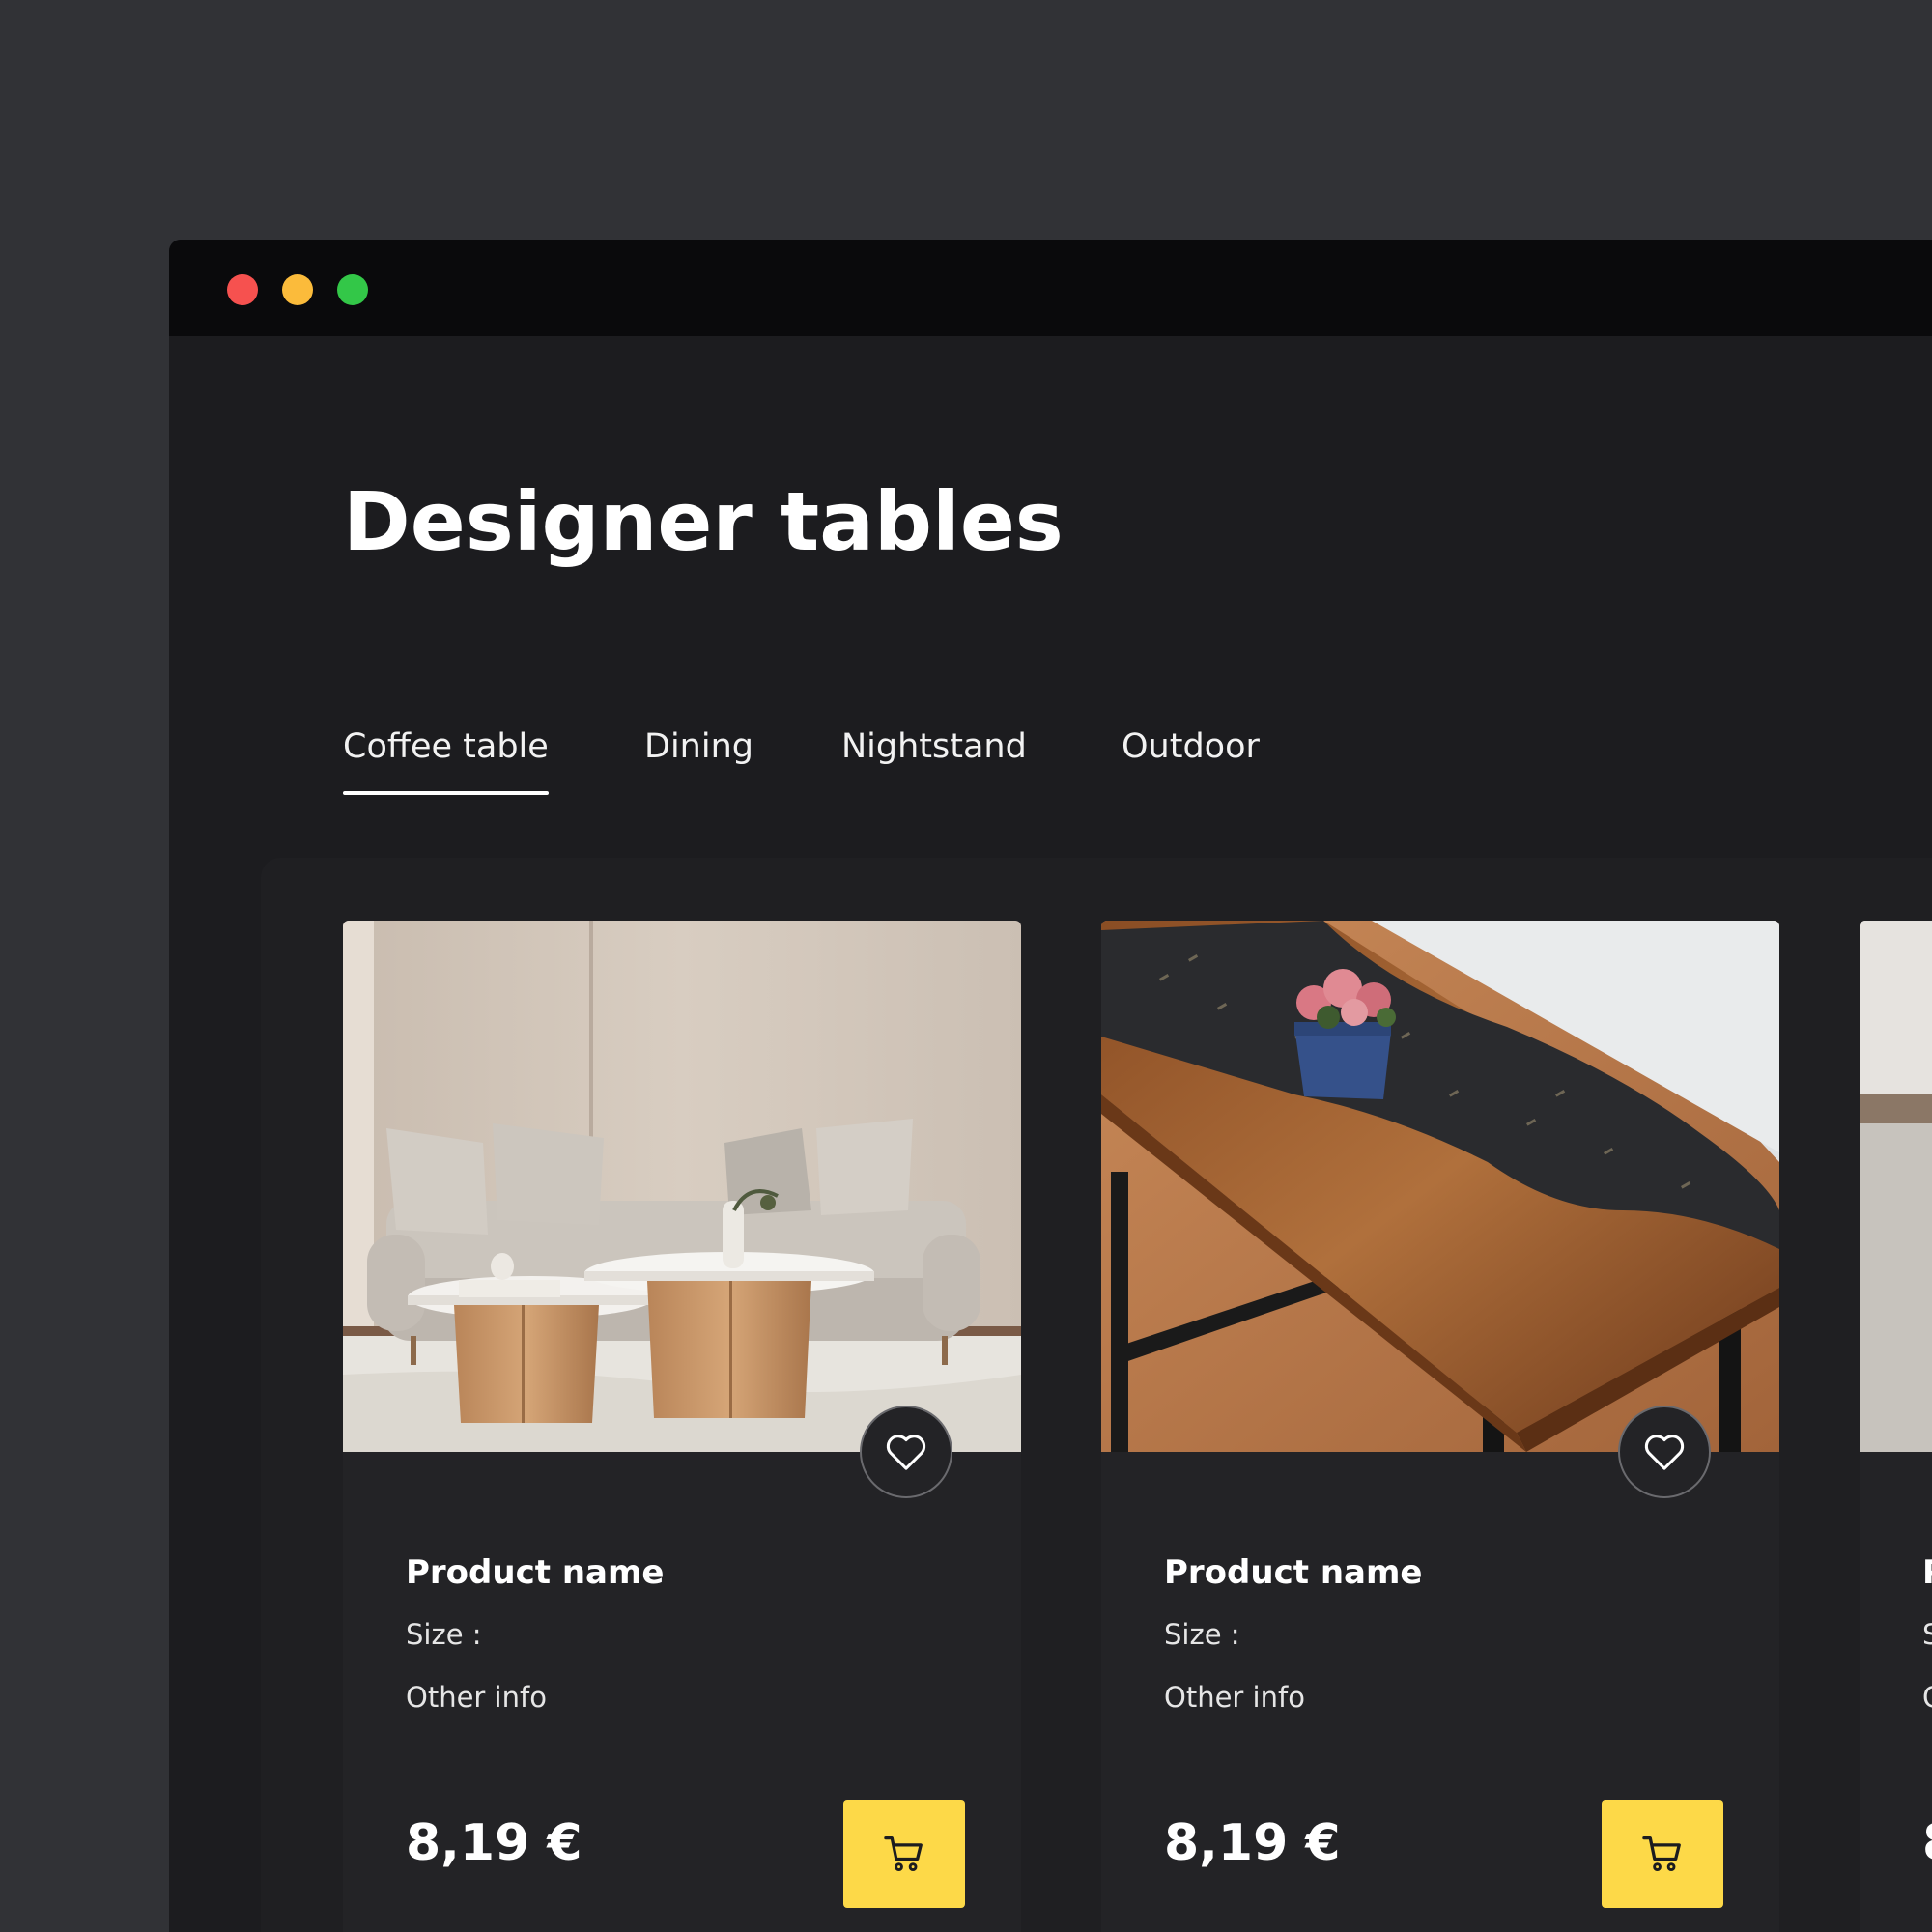 This screenshot has width=1932, height=1932. I want to click on tab-nightstand: Nightstand, so click(934, 747).